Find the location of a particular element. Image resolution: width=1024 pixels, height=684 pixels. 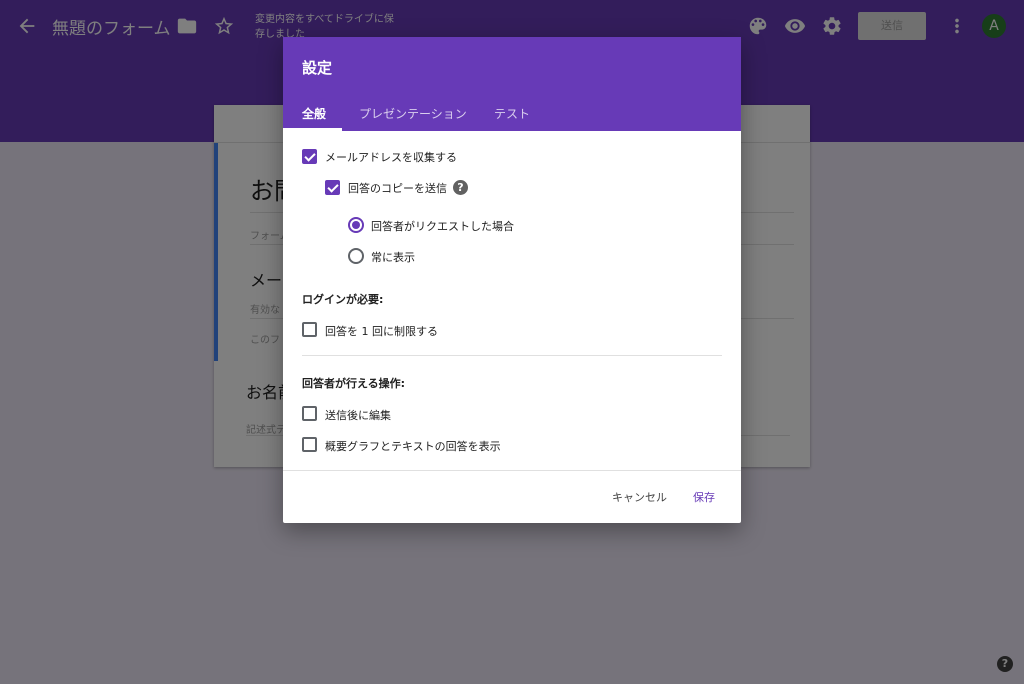

see-summary-label: 概要グラフとテキストの回答を表示 is located at coordinates (413, 446).